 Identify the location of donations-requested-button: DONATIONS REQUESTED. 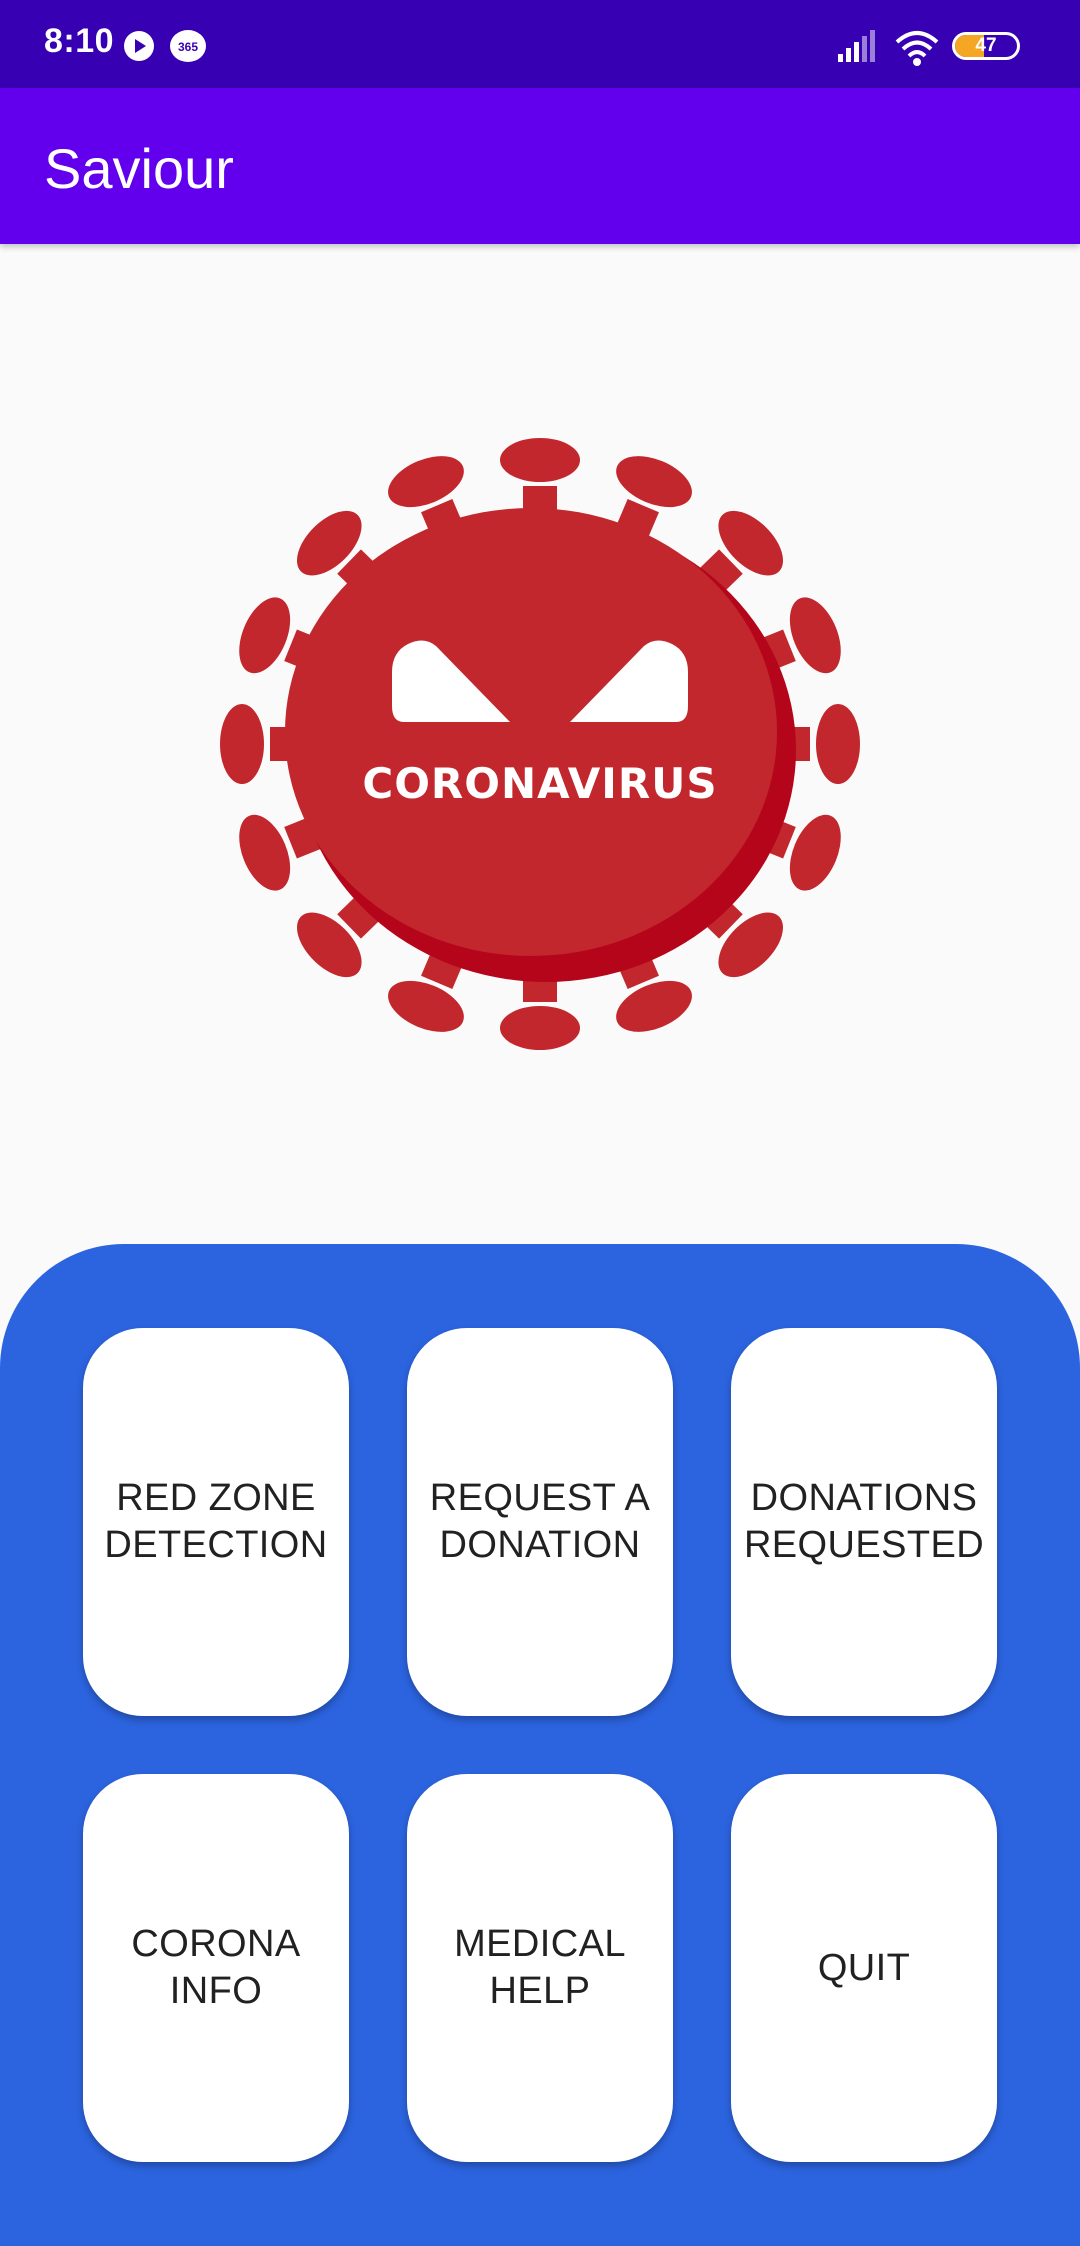
(864, 1522).